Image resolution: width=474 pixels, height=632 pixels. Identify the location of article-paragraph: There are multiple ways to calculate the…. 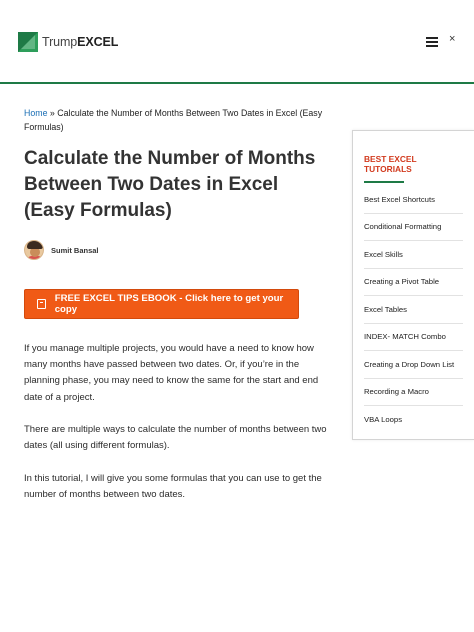
(175, 438).